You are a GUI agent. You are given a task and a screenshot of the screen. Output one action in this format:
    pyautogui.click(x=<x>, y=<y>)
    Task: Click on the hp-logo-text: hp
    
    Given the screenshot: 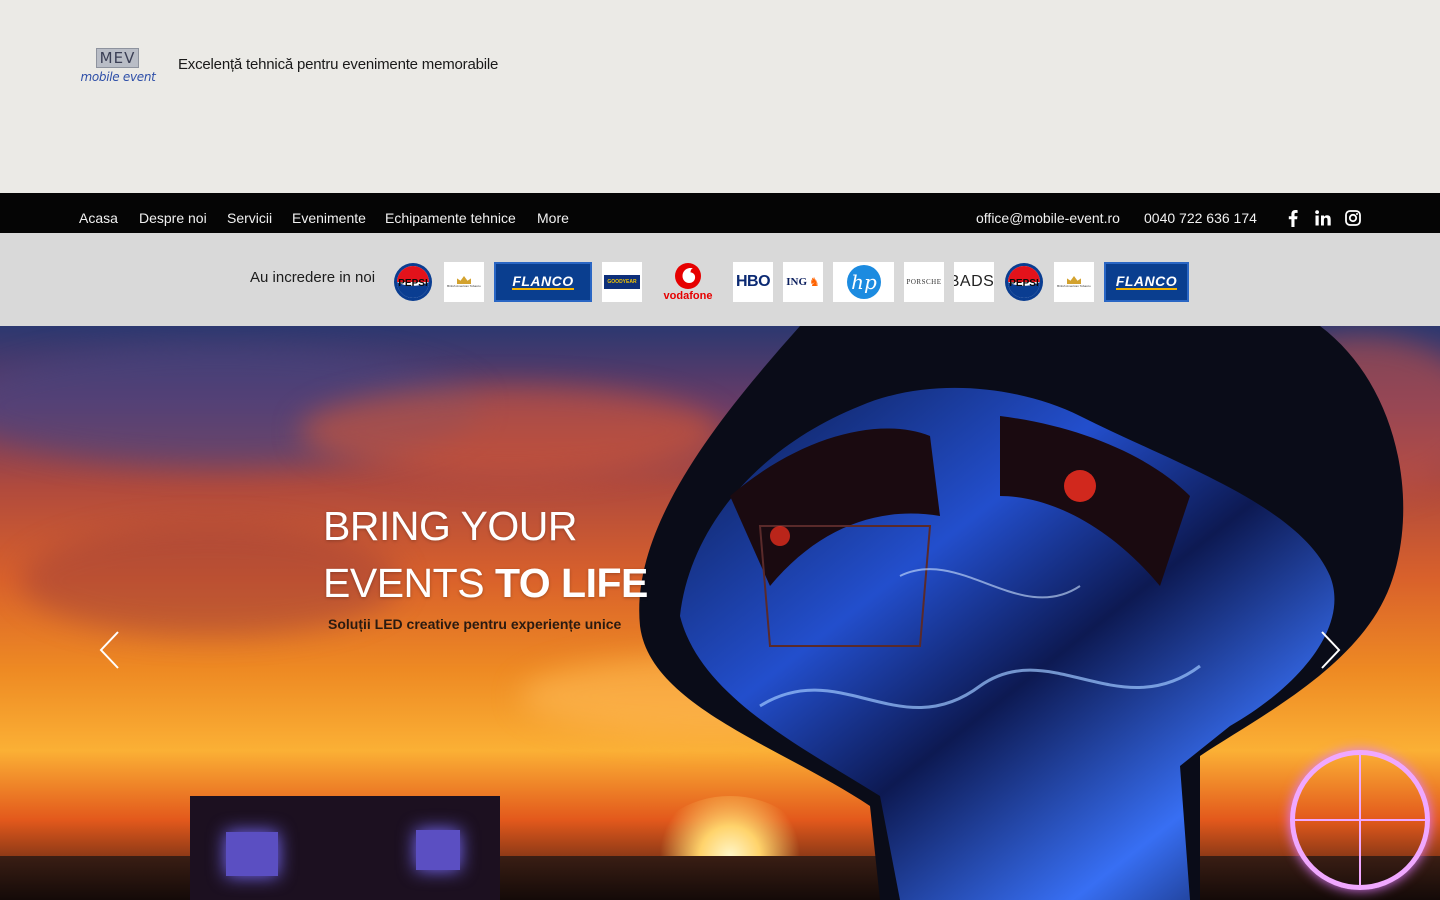 What is the action you would take?
    pyautogui.click(x=864, y=282)
    